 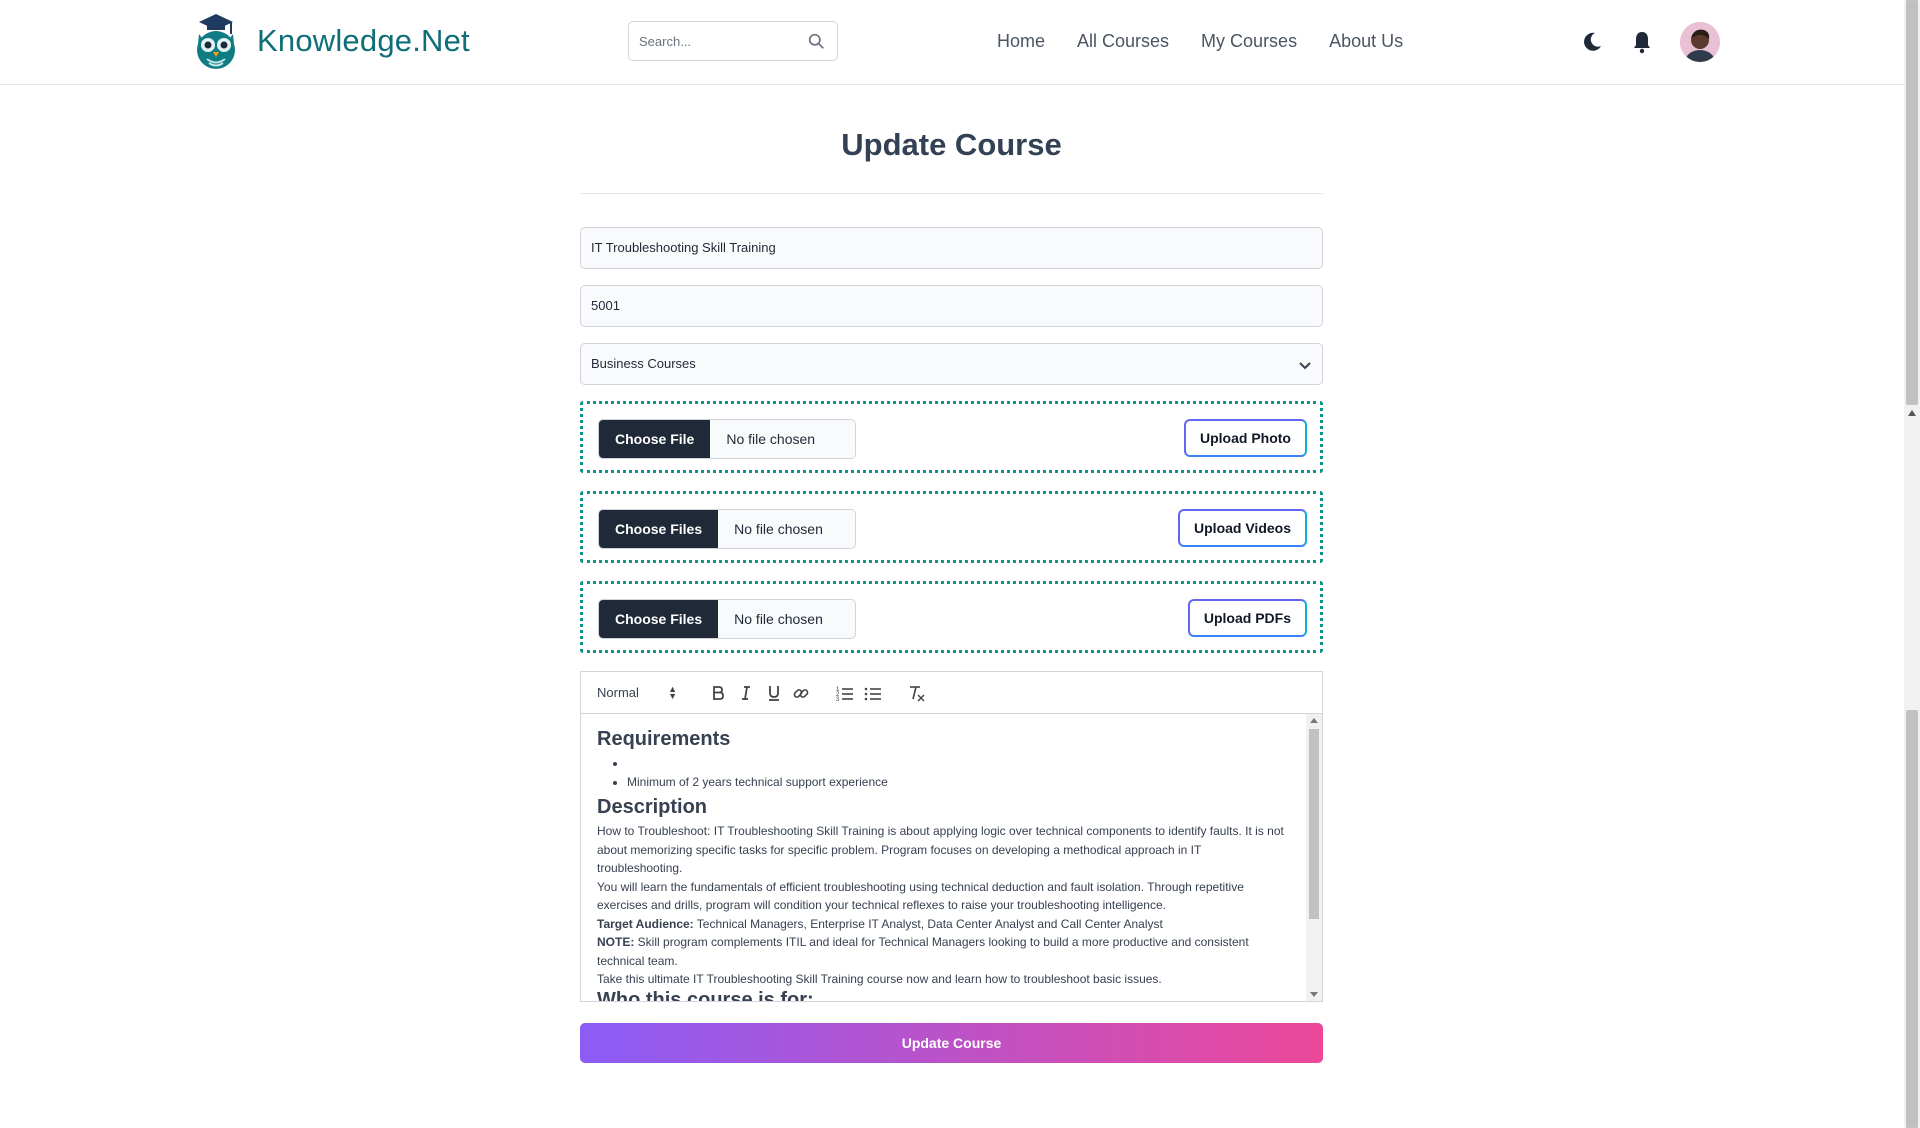 What do you see at coordinates (1592, 42) in the screenshot?
I see `moon-icon` at bounding box center [1592, 42].